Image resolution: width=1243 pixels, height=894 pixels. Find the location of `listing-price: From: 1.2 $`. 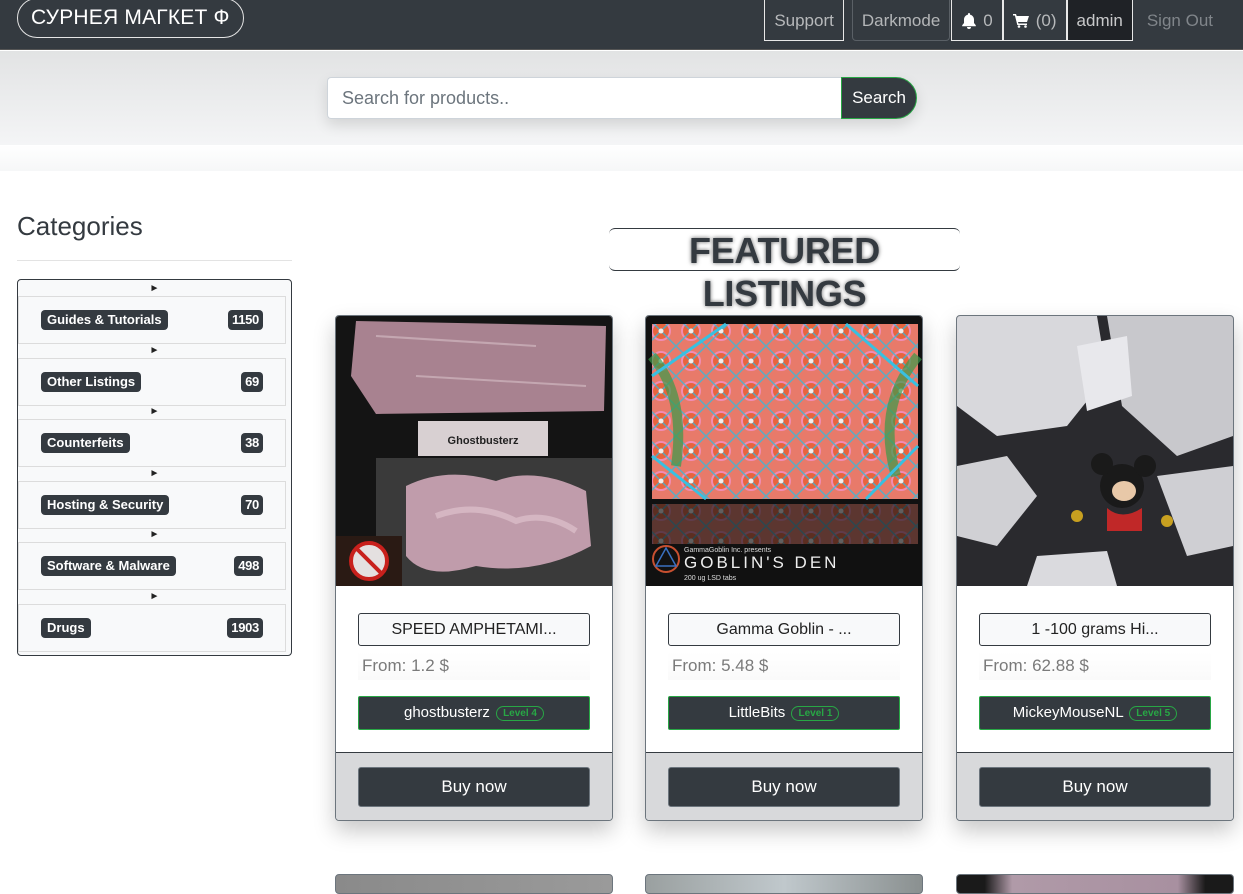

listing-price: From: 1.2 $ is located at coordinates (474, 666).